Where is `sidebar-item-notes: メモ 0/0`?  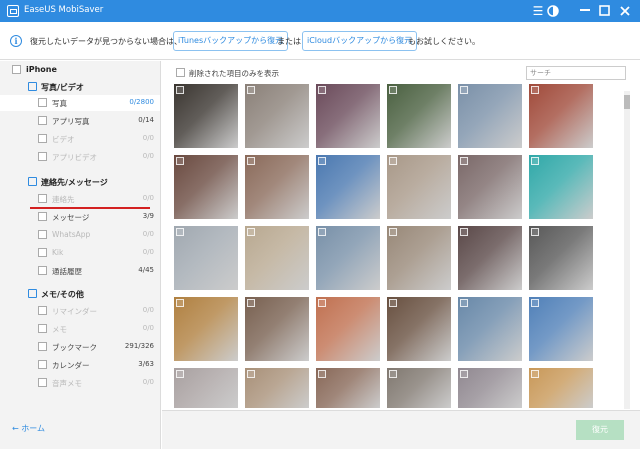
sidebar-item-notes: メモ 0/0 is located at coordinates (80, 329).